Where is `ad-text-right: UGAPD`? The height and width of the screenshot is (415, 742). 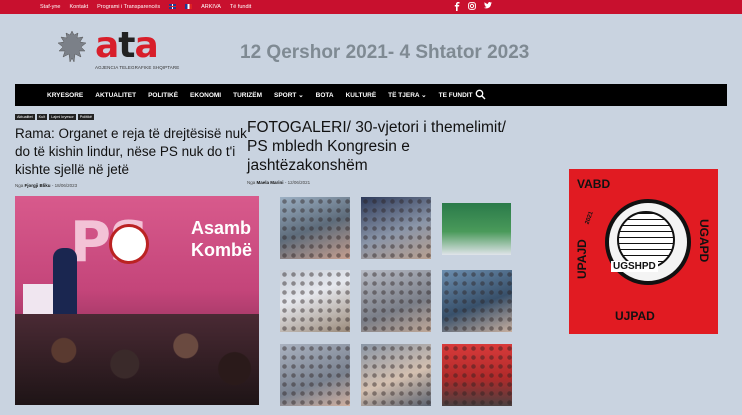 ad-text-right: UGAPD is located at coordinates (704, 241).